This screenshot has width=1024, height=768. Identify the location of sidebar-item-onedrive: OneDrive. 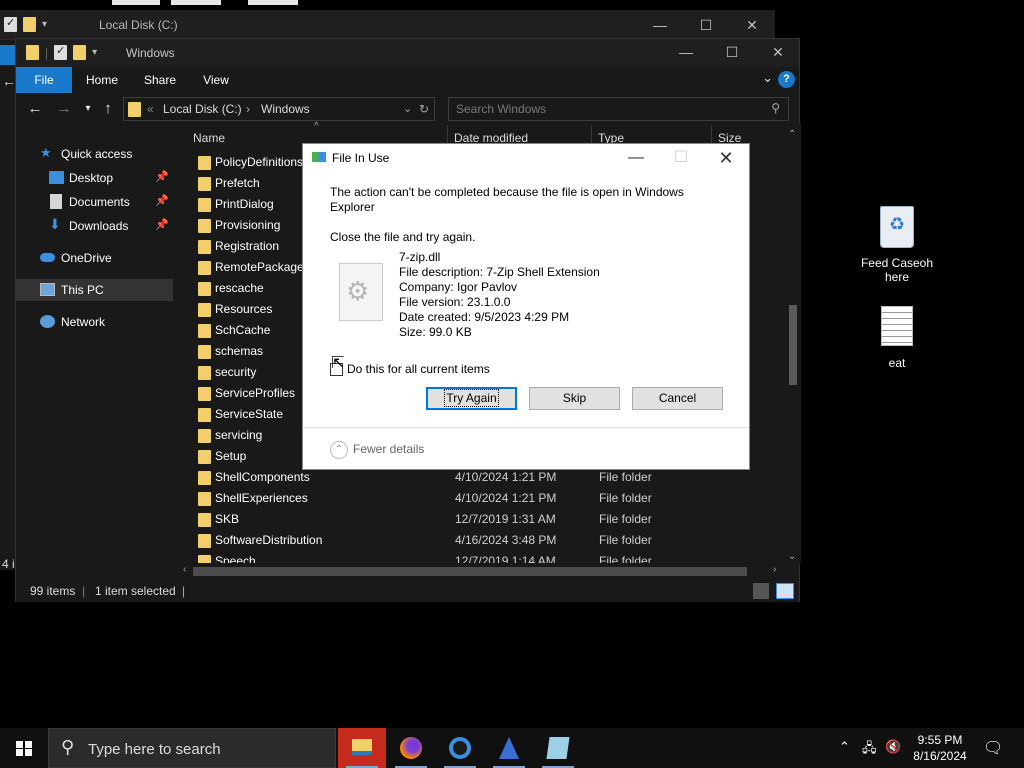
(94, 258).